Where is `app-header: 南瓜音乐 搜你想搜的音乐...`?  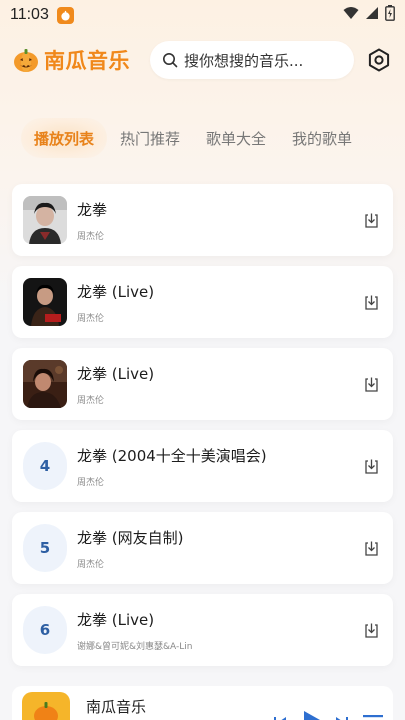 app-header: 南瓜音乐 搜你想搜的音乐... is located at coordinates (202, 60).